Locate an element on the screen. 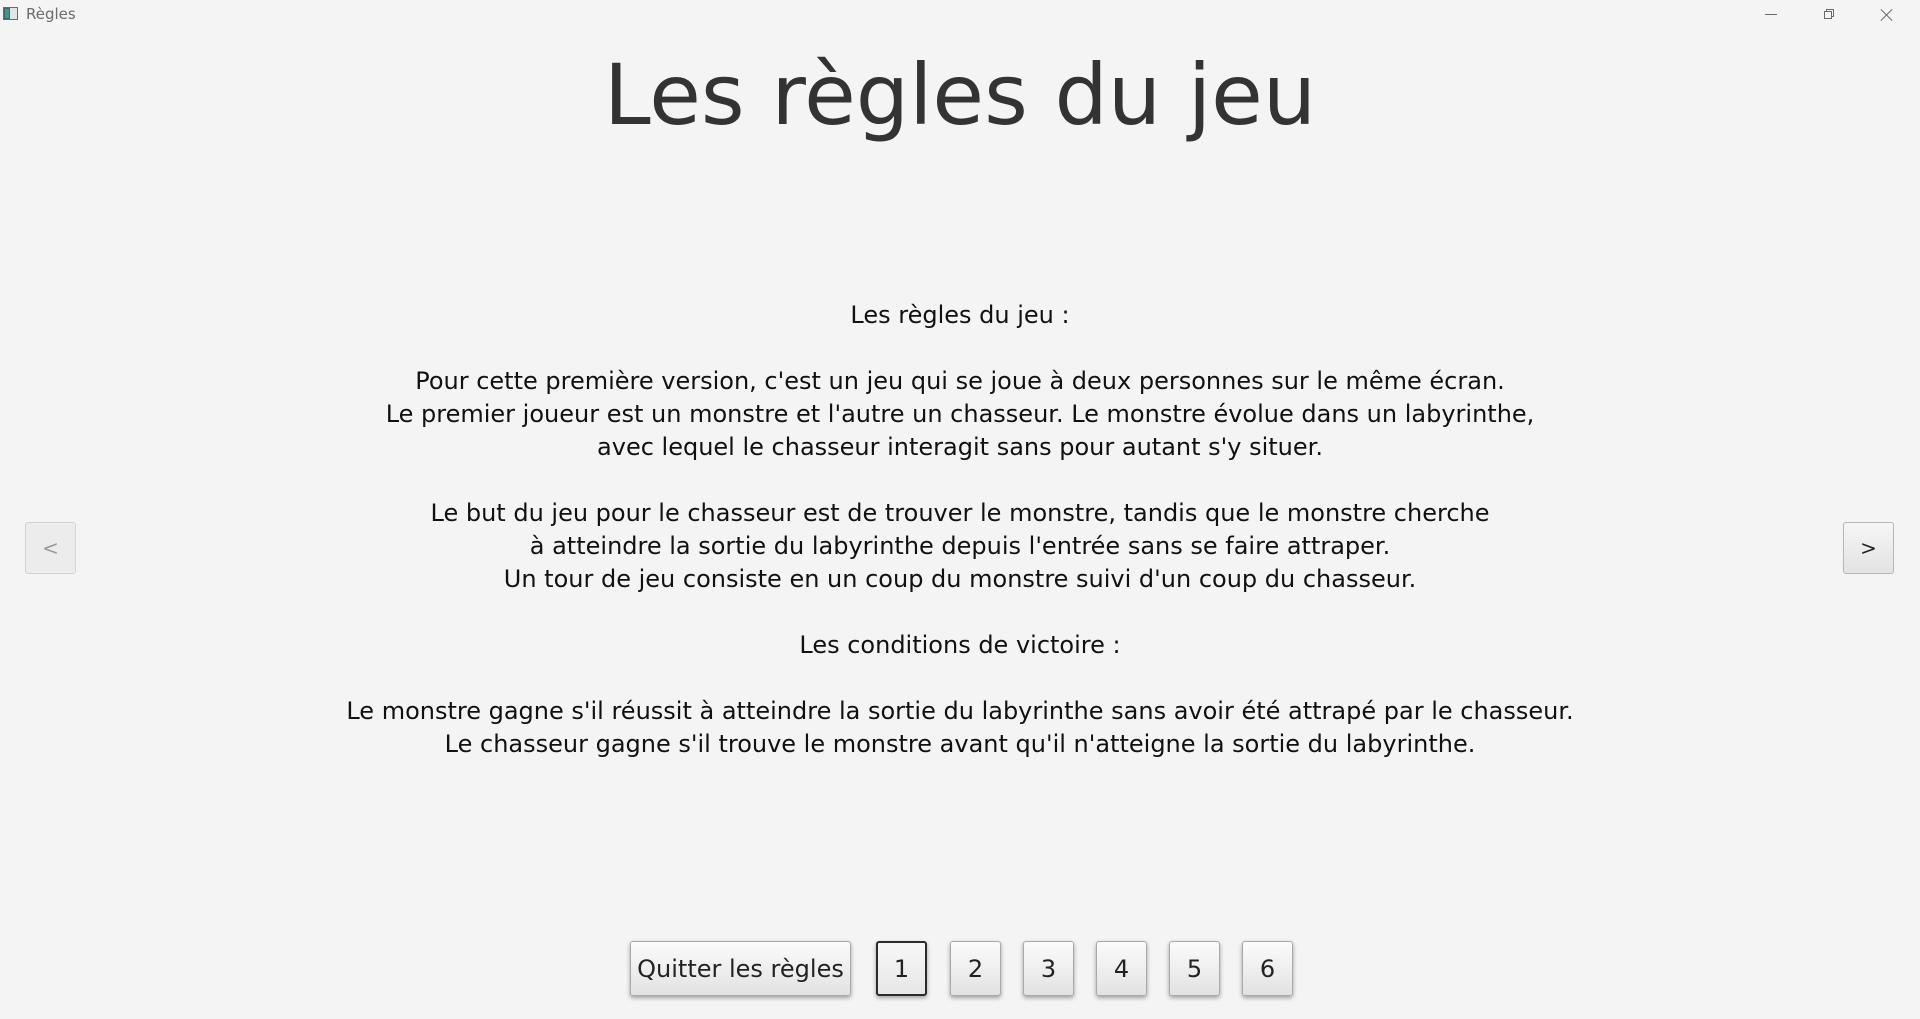 Image resolution: width=1920 pixels, height=1019 pixels. minimize-icon is located at coordinates (1771, 14).